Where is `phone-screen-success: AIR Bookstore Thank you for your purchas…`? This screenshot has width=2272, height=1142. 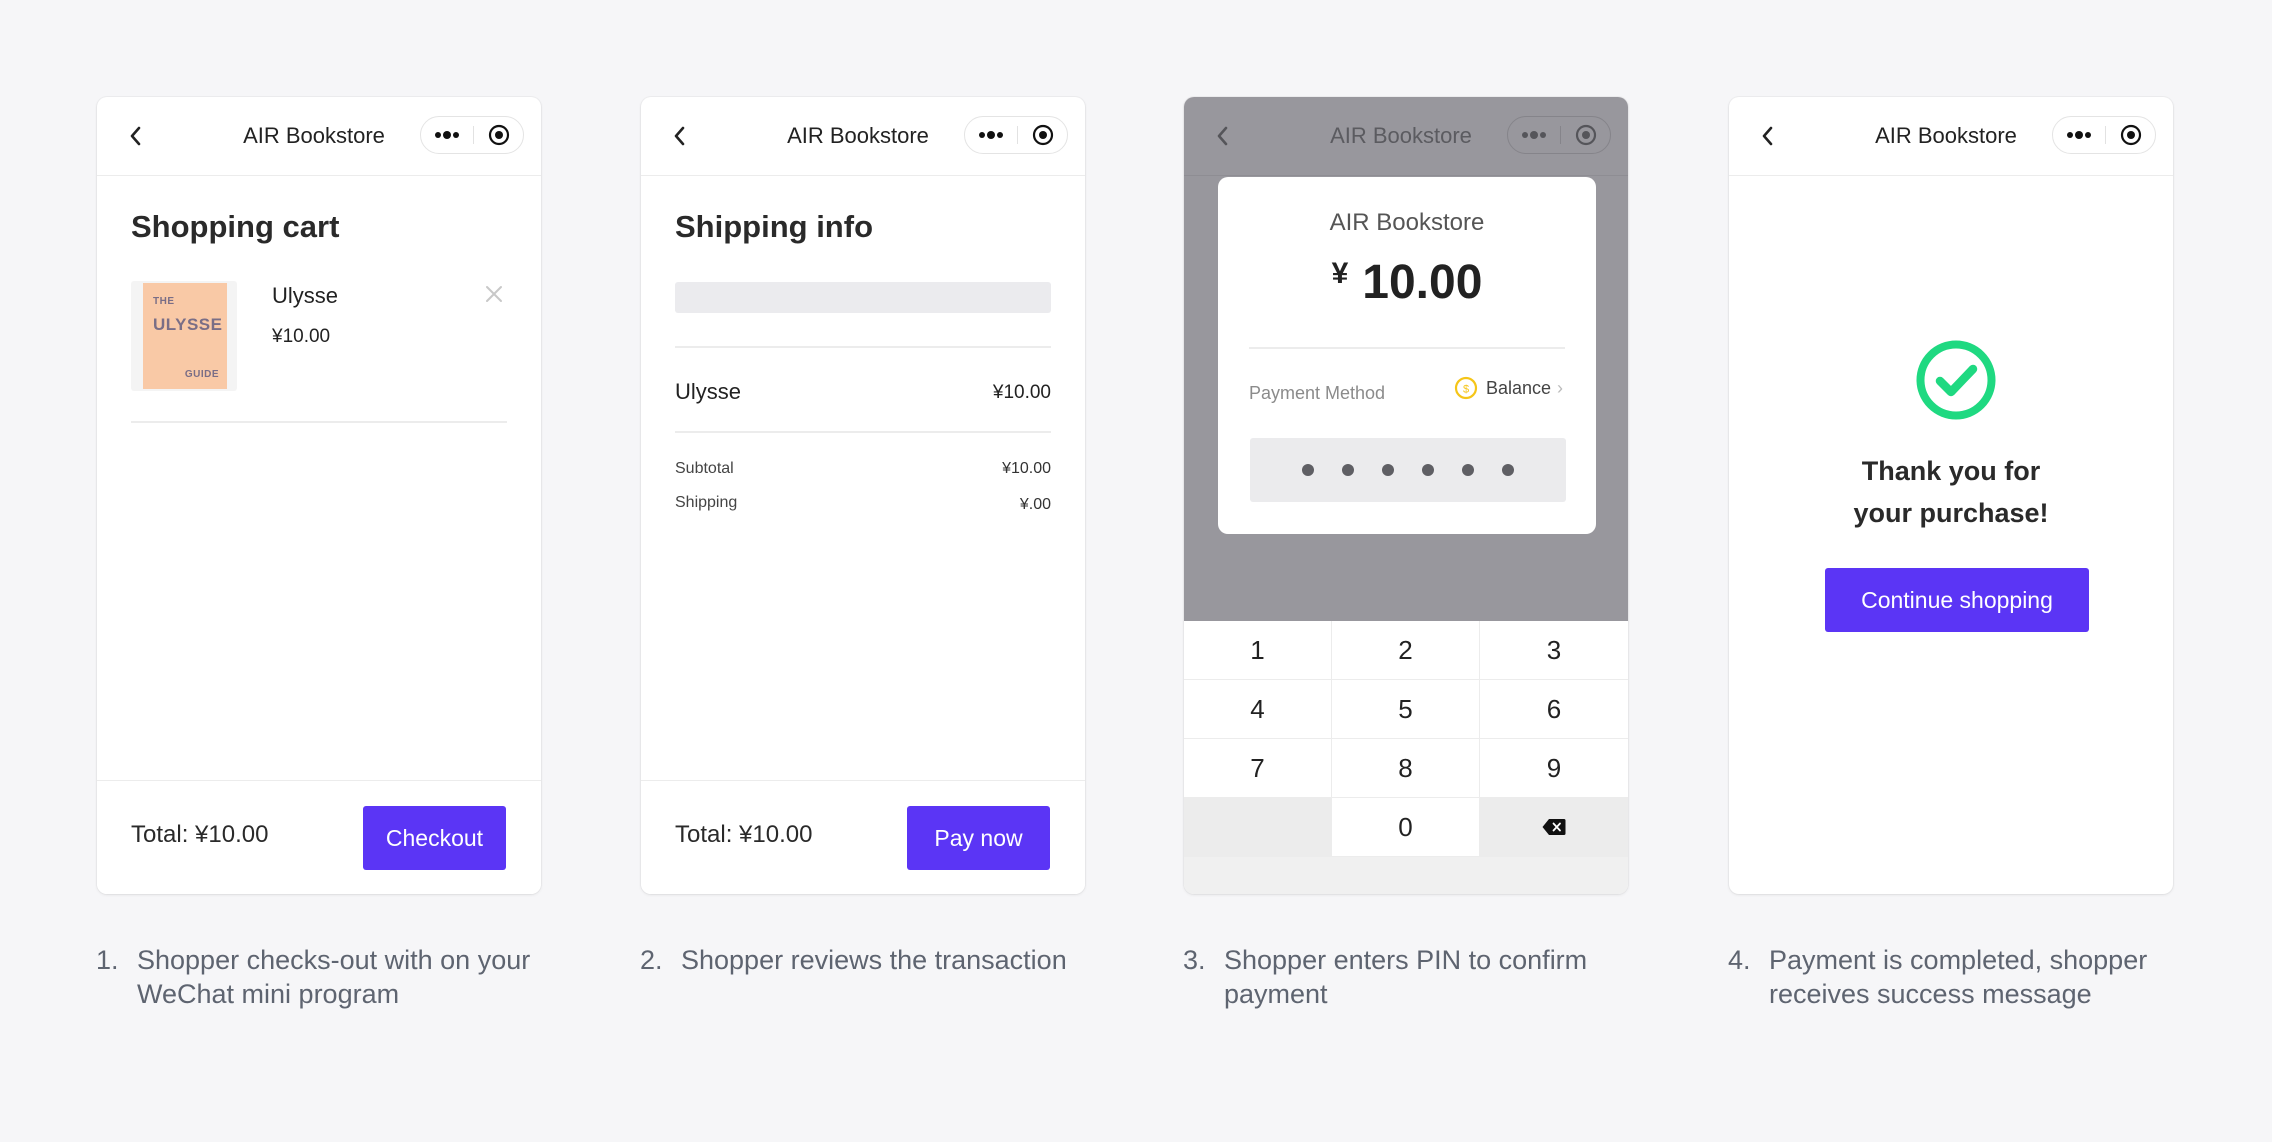
phone-screen-success: AIR Bookstore Thank you for your purchas… is located at coordinates (1951, 495).